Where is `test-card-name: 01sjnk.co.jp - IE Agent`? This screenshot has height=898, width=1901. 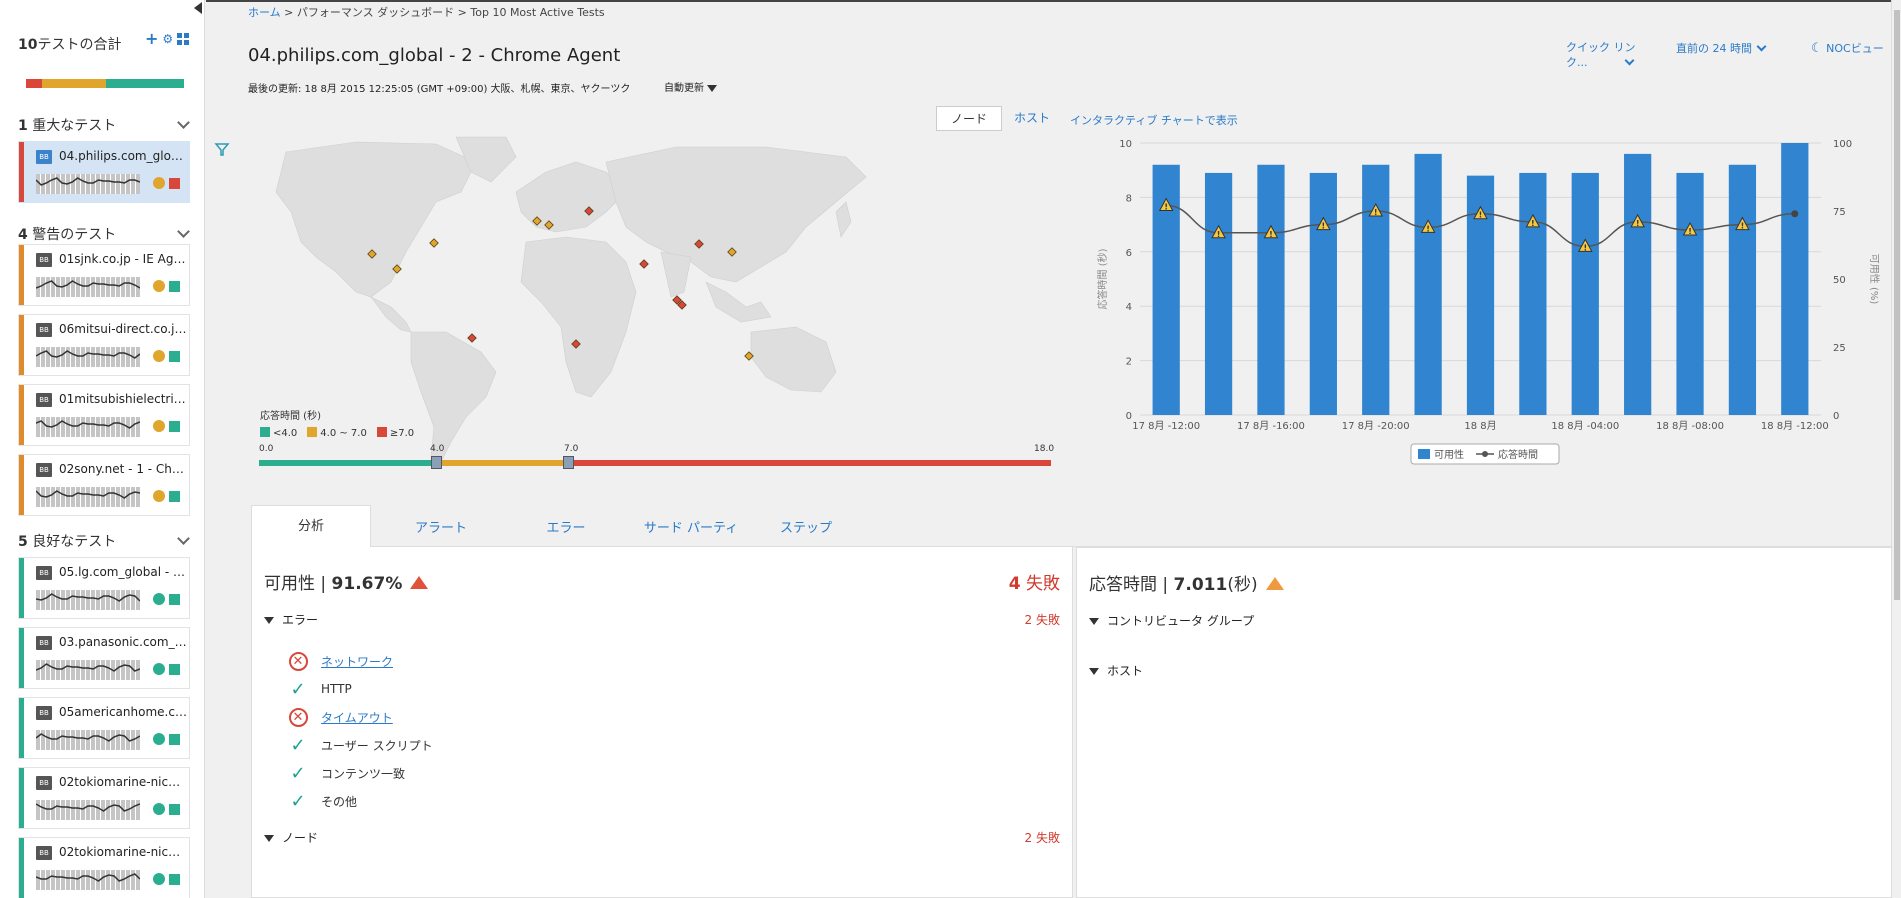
test-card-name: 01sjnk.co.jp - IE Agent is located at coordinates (123, 259).